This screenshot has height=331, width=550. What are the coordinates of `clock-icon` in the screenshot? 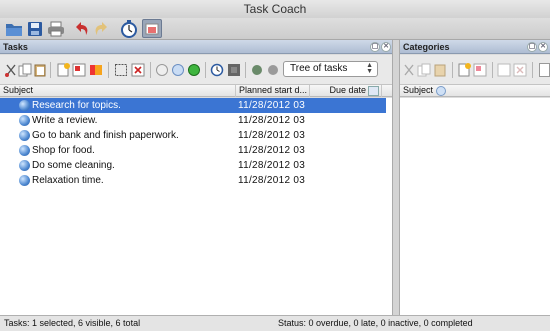 It's located at (217, 70).